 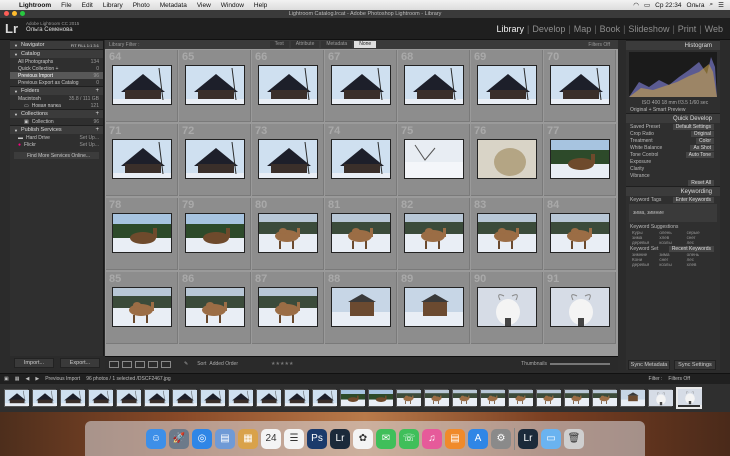 What do you see at coordinates (56, 121) in the screenshot?
I see `collection-item: ▣ Collection 96` at bounding box center [56, 121].